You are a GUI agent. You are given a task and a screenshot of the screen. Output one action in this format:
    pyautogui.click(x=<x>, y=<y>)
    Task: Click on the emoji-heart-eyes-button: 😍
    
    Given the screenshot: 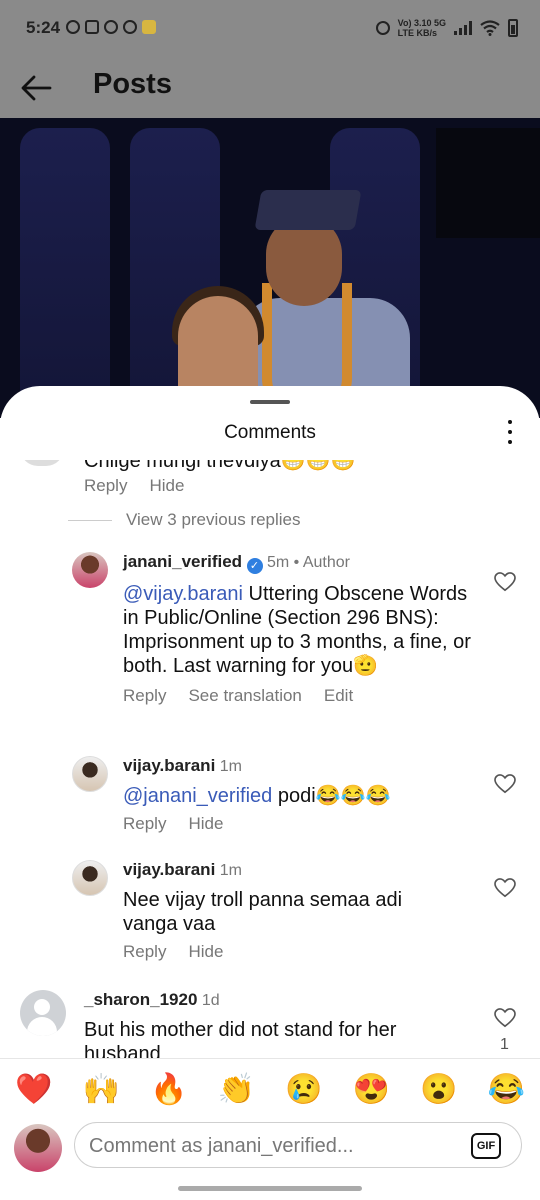 What is the action you would take?
    pyautogui.click(x=371, y=1089)
    